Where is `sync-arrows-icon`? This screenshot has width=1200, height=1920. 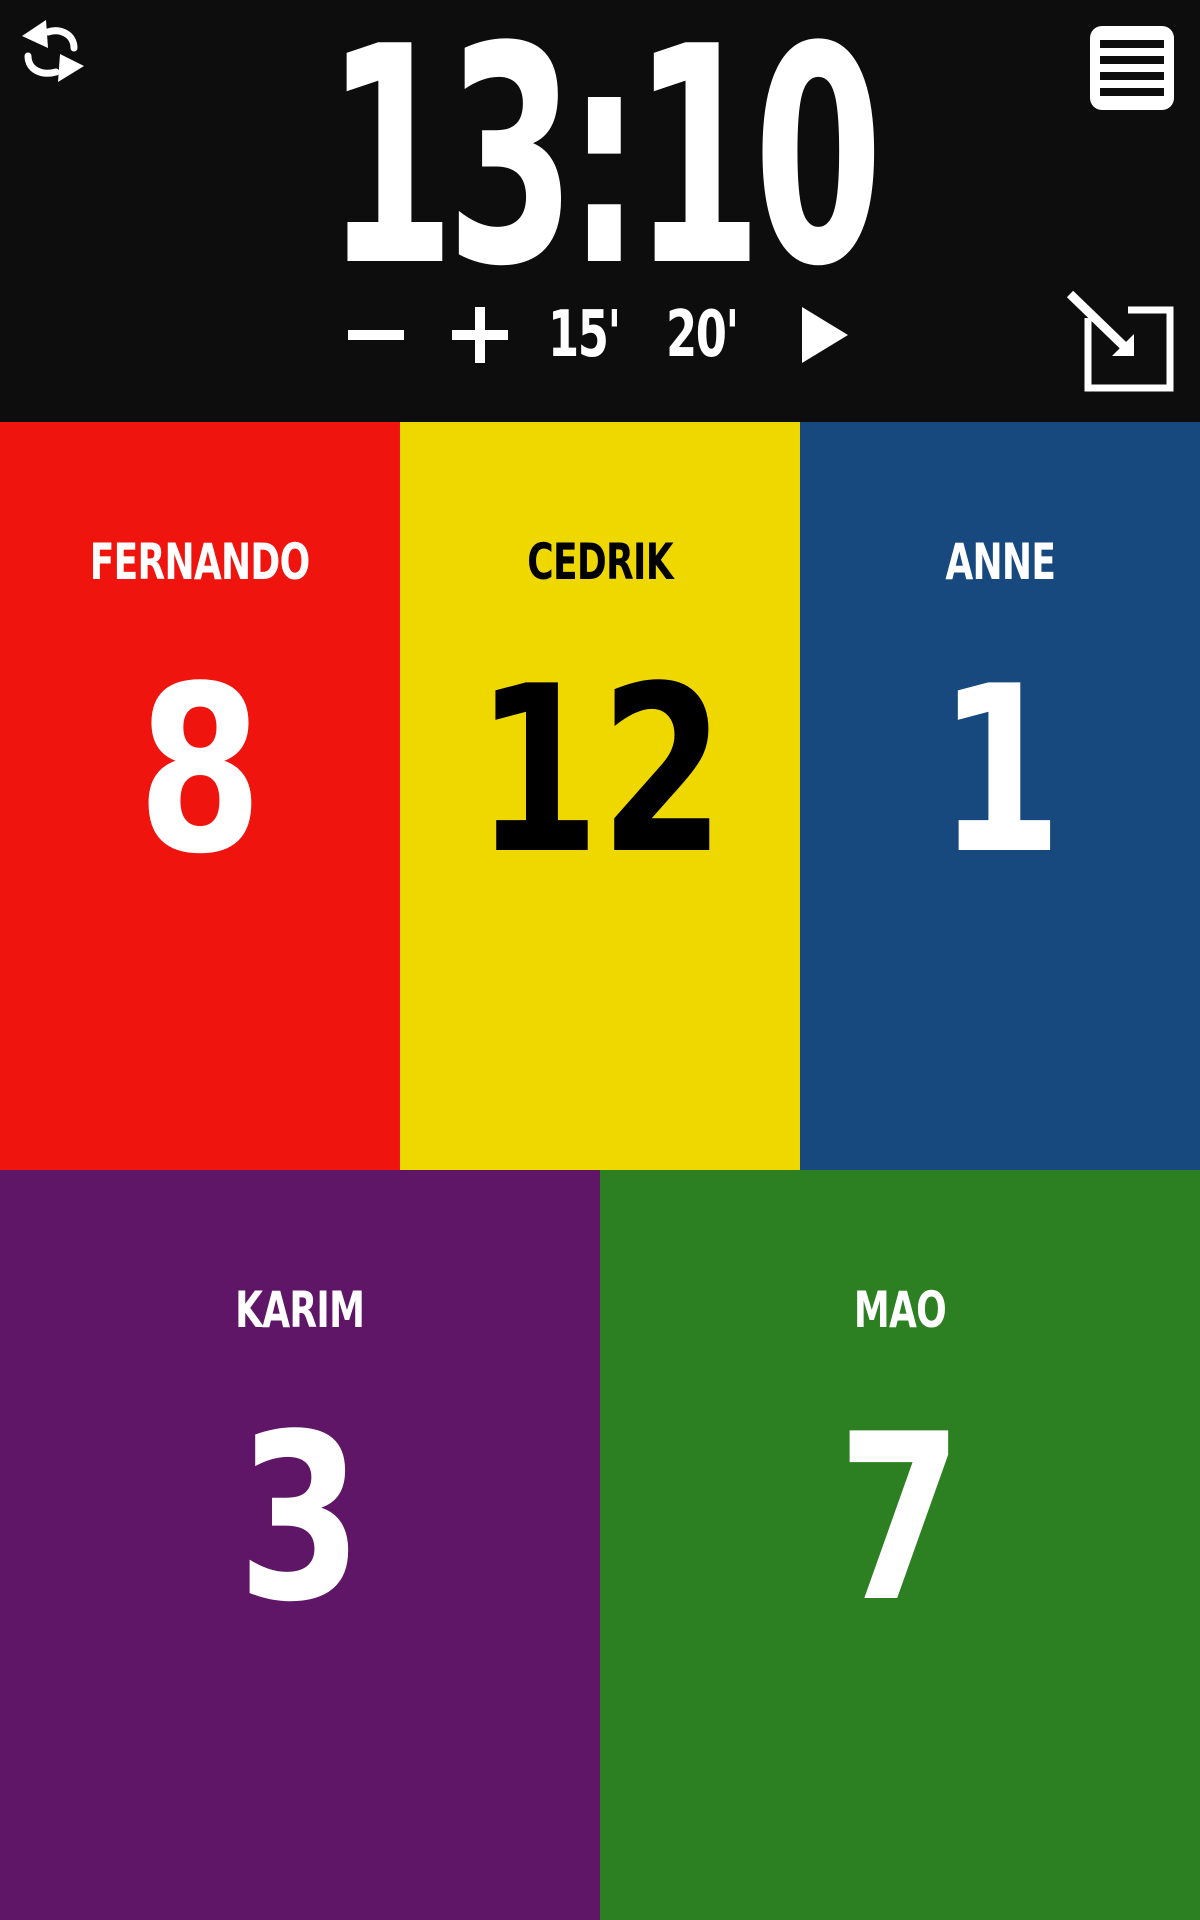 sync-arrows-icon is located at coordinates (53, 51).